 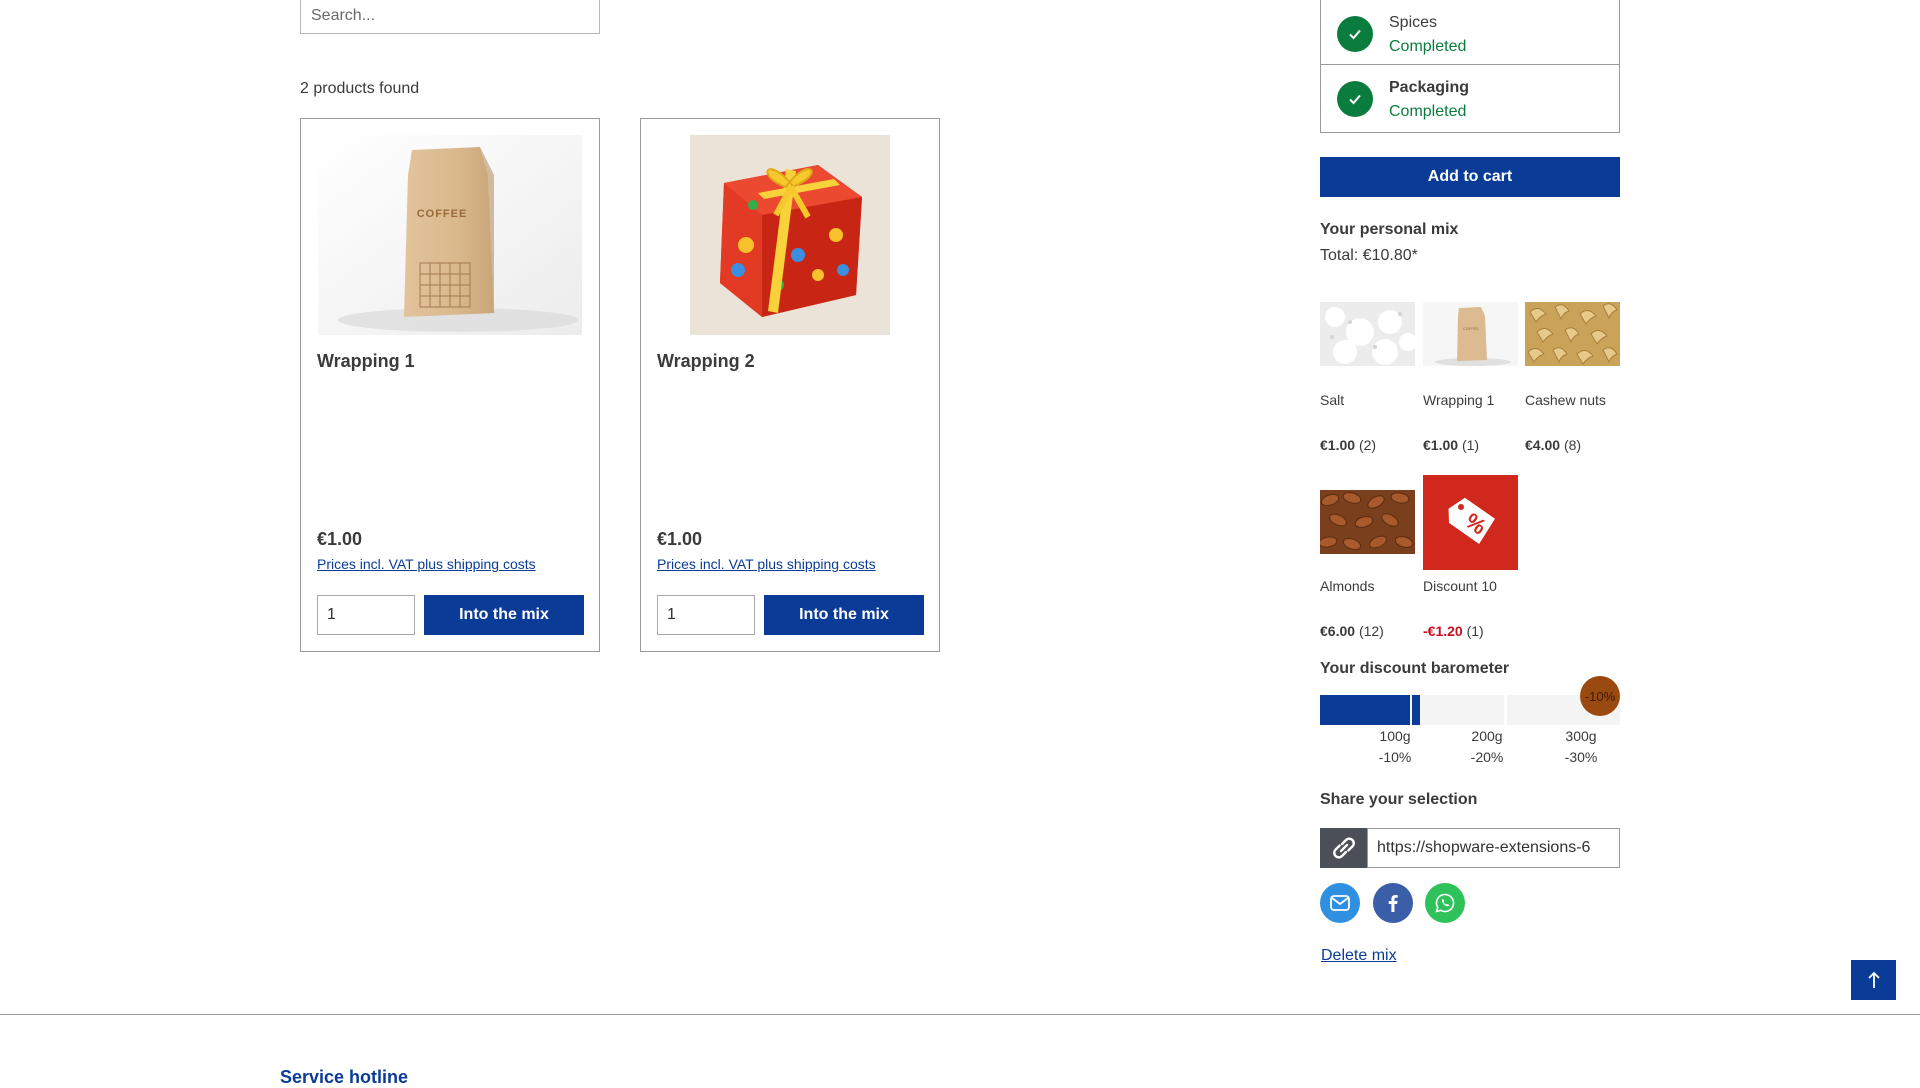 What do you see at coordinates (1352, 631) in the screenshot?
I see `mix-item-price: €6.00 (12)` at bounding box center [1352, 631].